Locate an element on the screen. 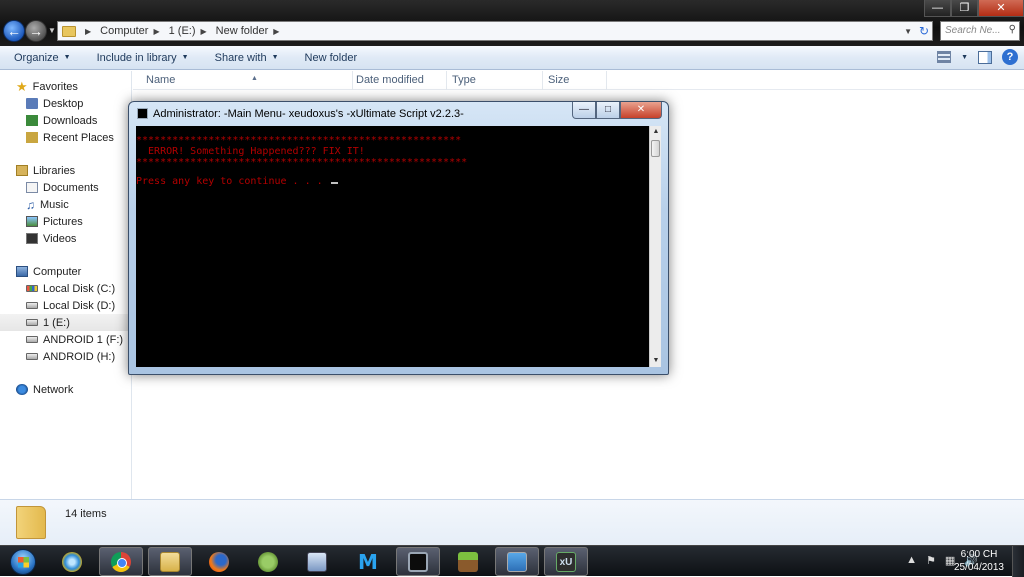 This screenshot has width=1024, height=577. star-icon: ★ is located at coordinates (22, 86).